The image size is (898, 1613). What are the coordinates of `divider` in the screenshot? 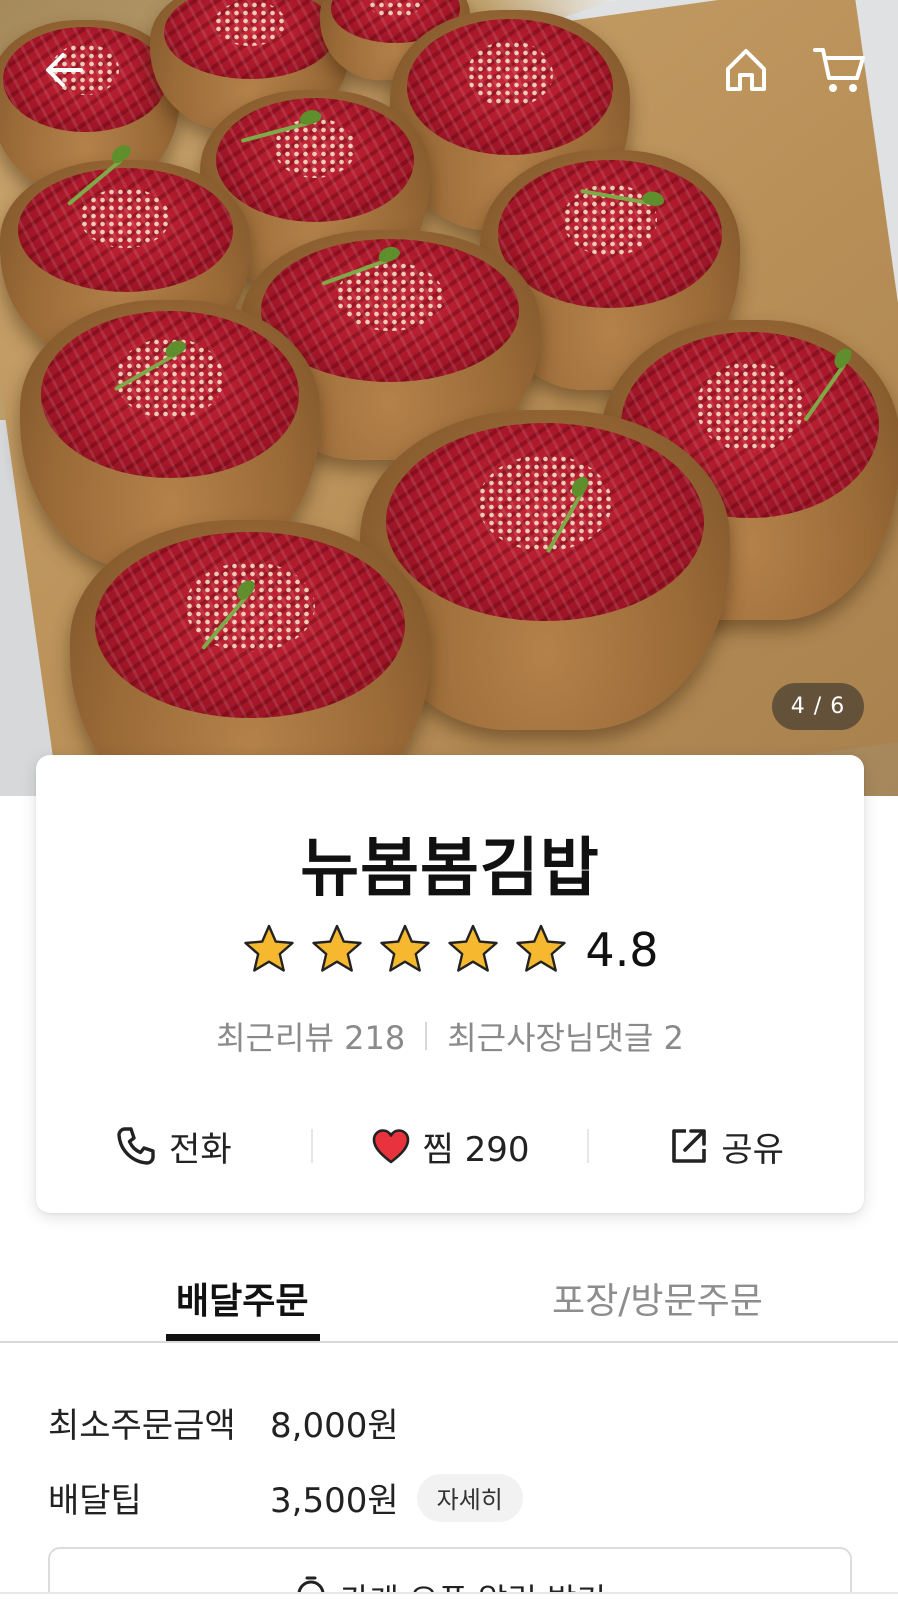 It's located at (426, 1036).